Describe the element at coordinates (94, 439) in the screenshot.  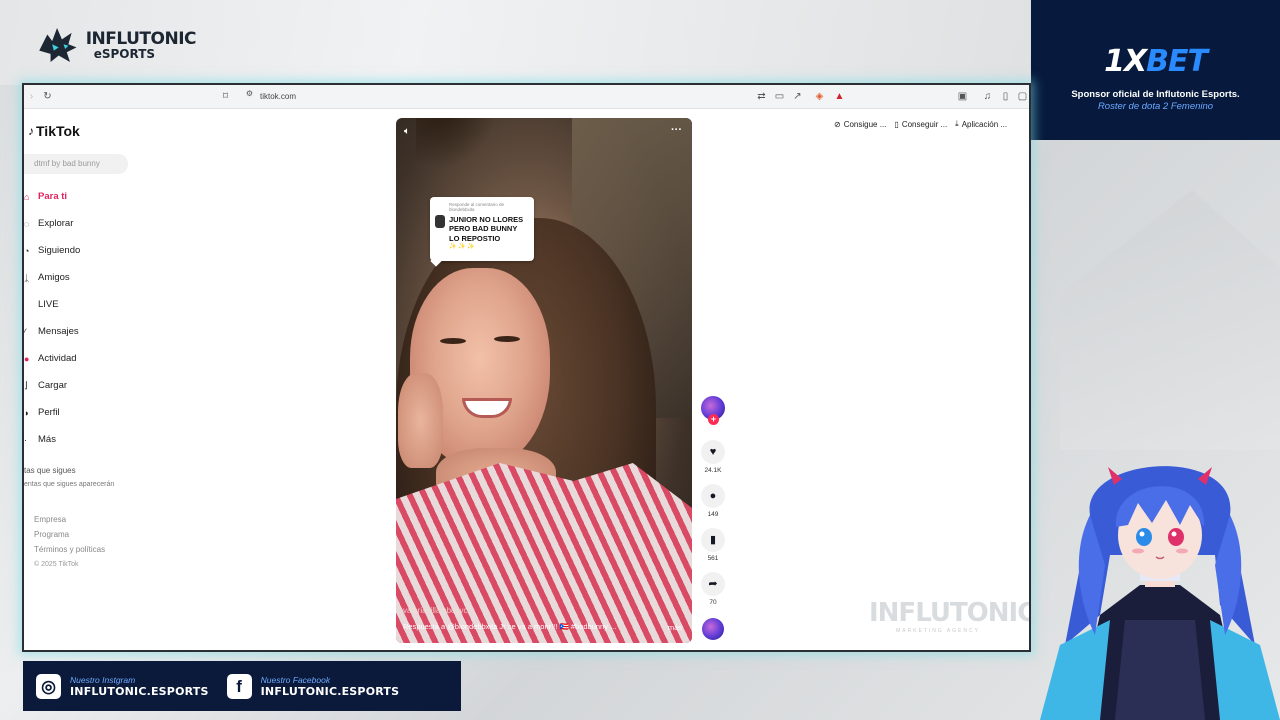
I see `nav-item-mas: · Más` at that location.